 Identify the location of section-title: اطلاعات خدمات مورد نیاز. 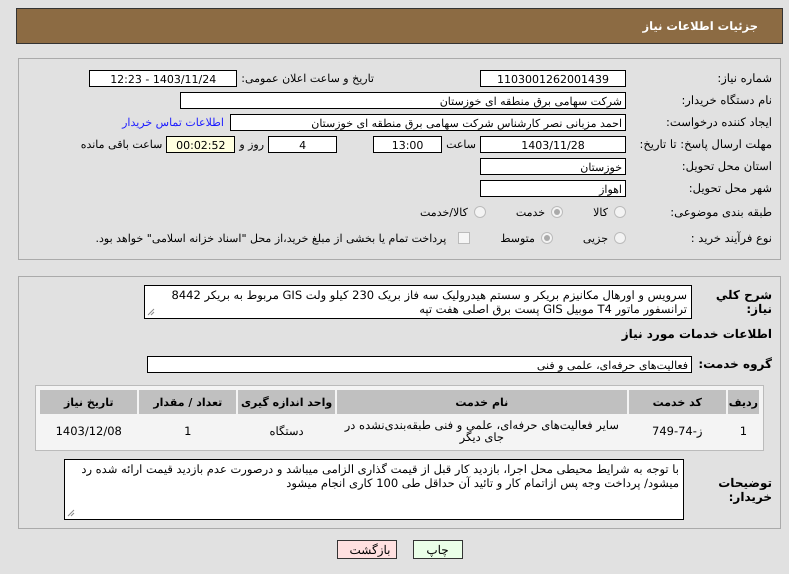
(696, 334).